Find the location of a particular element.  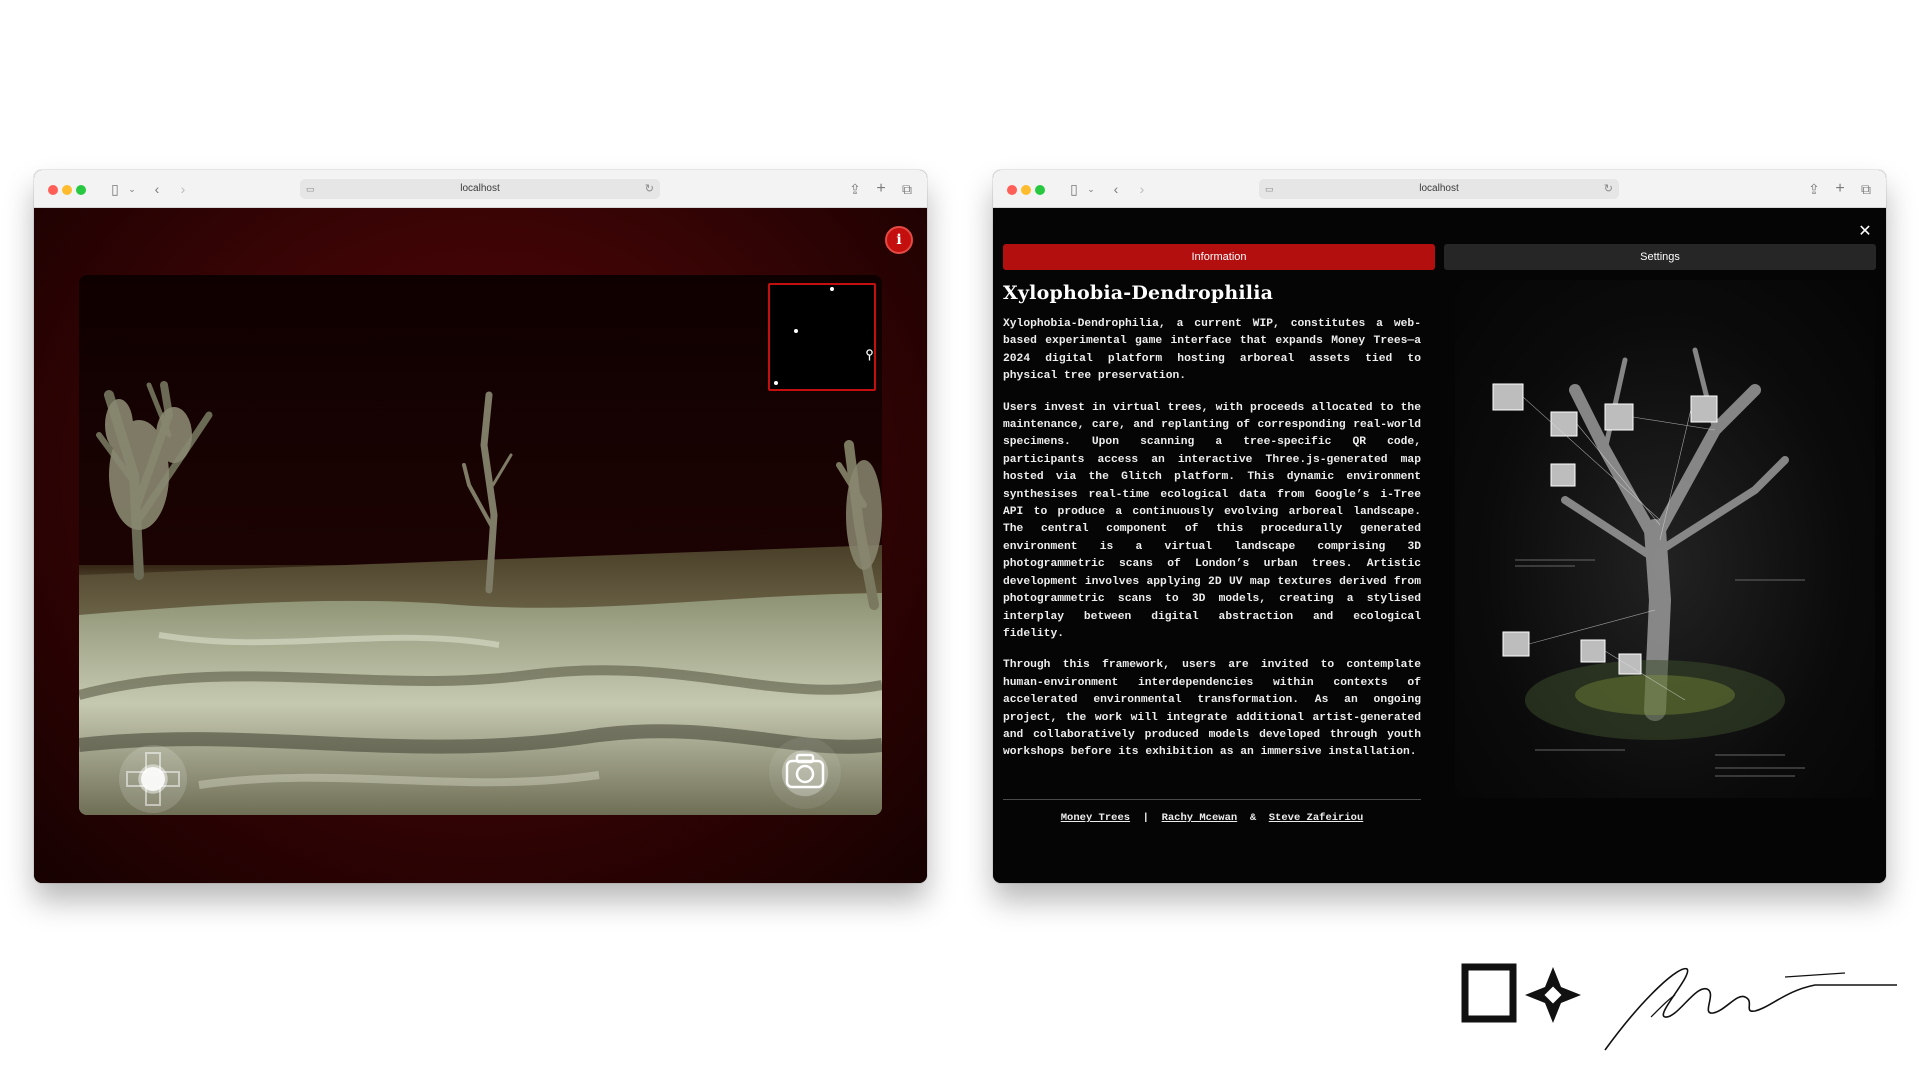

camera-icon is located at coordinates (805, 771).